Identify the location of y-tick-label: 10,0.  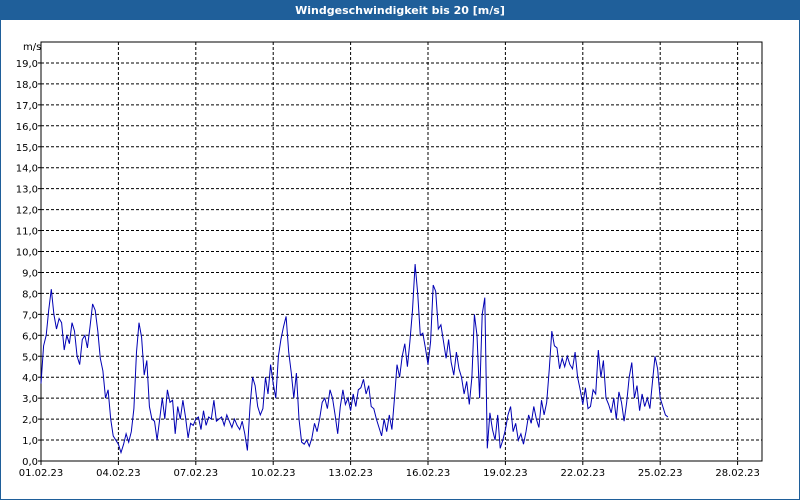
(27, 253).